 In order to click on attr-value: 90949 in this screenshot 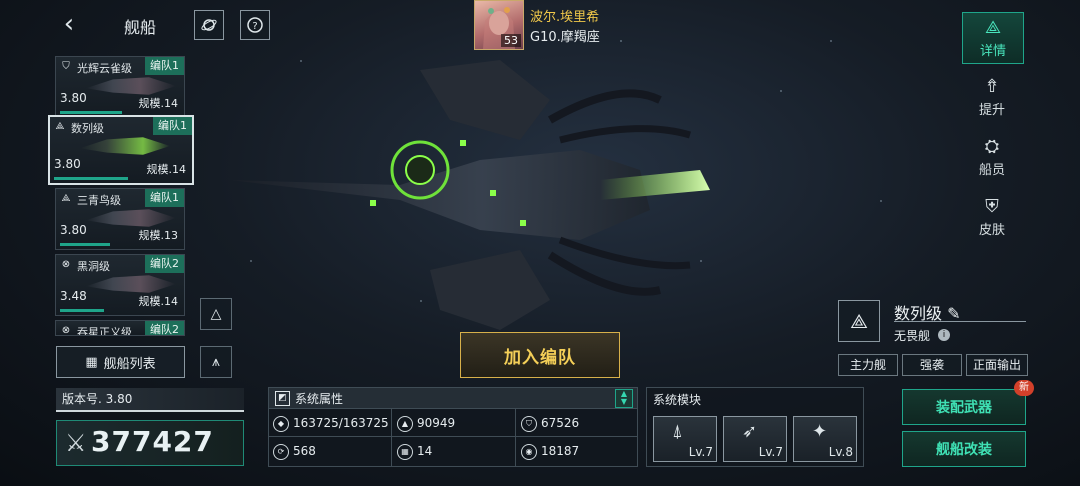, I will do `click(436, 423)`.